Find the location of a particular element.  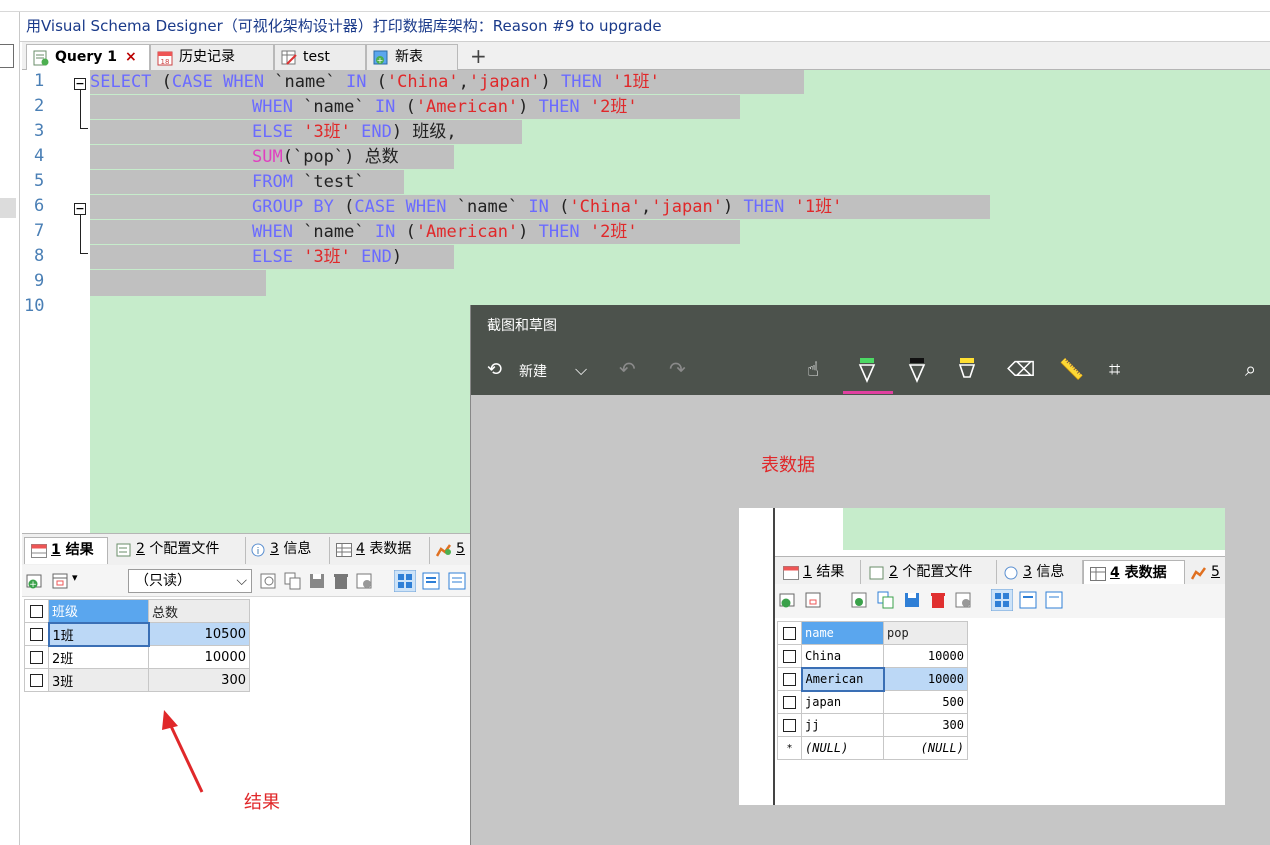

column-header: 班级 is located at coordinates (98, 611).